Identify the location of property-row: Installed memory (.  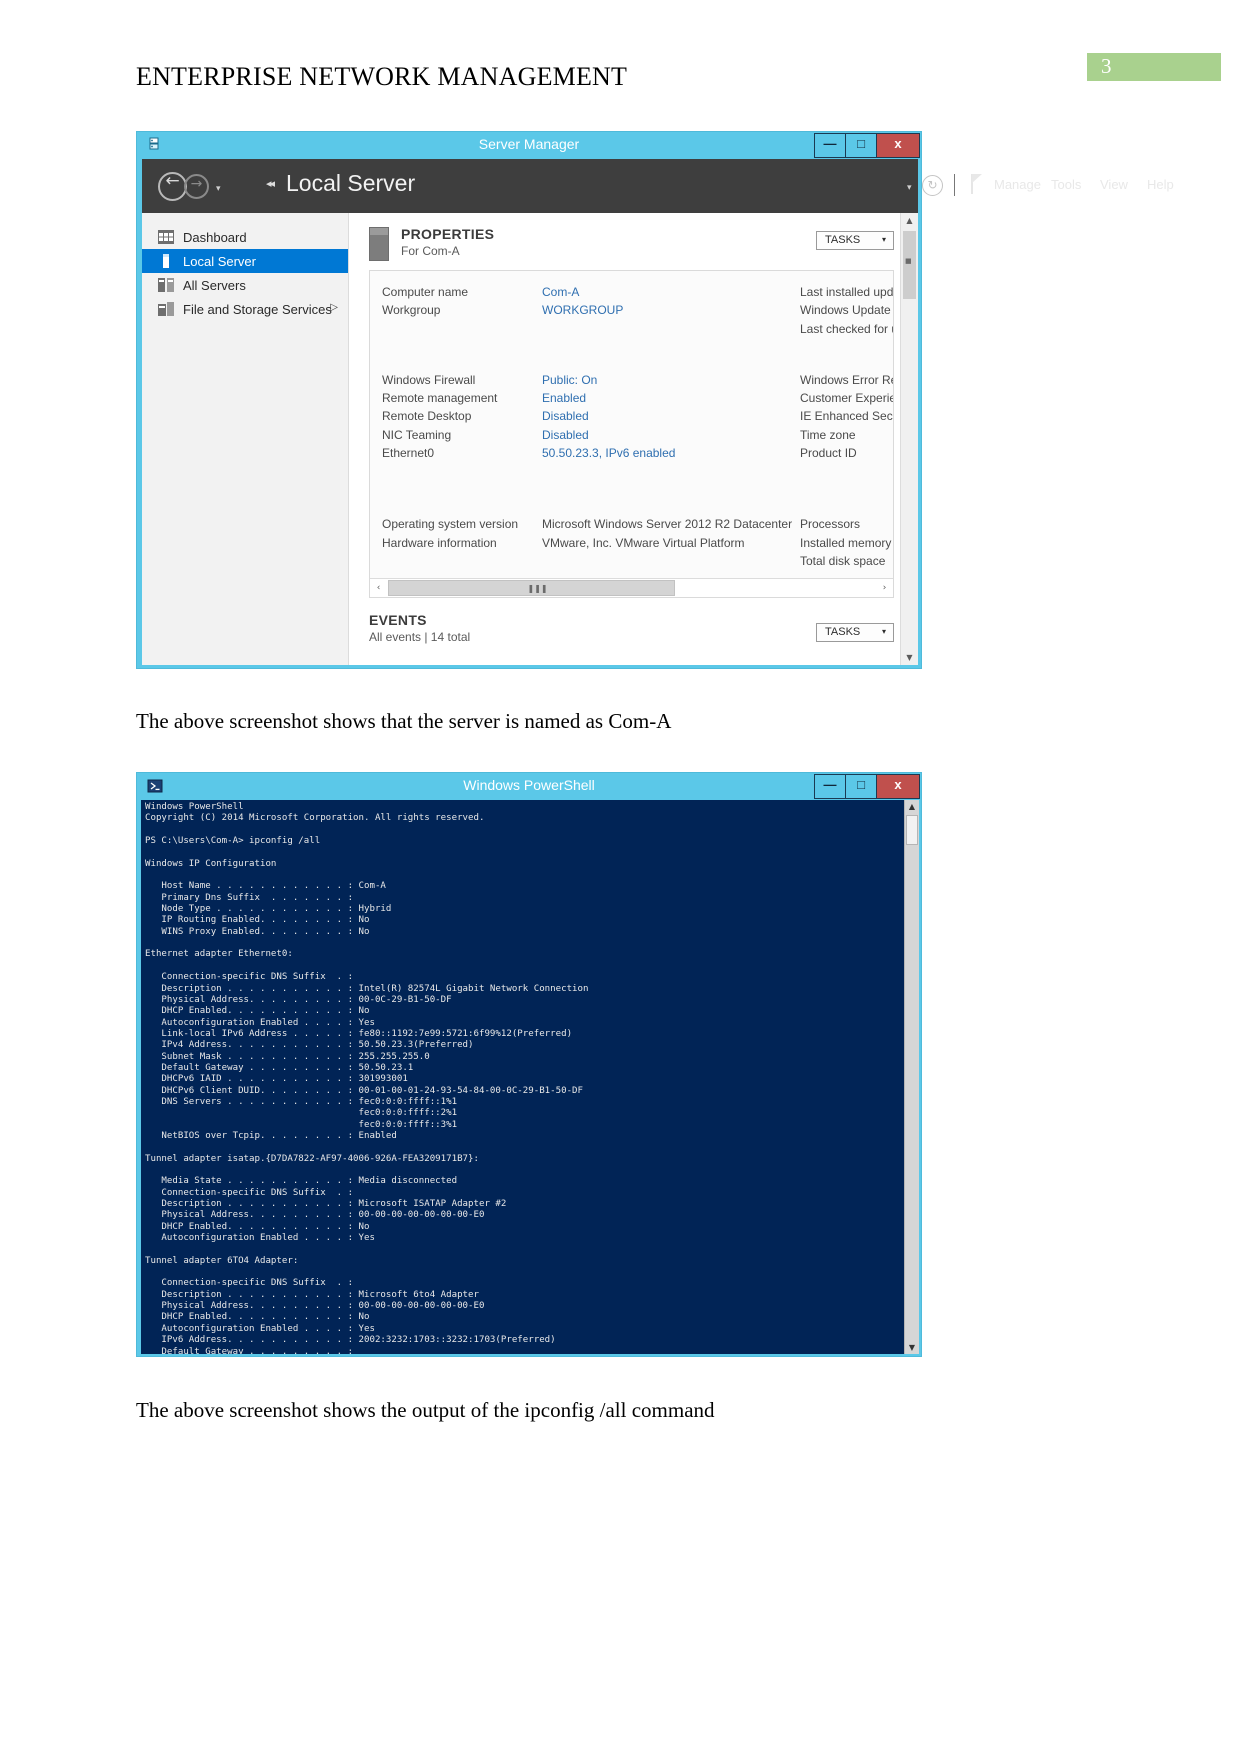
(846, 543).